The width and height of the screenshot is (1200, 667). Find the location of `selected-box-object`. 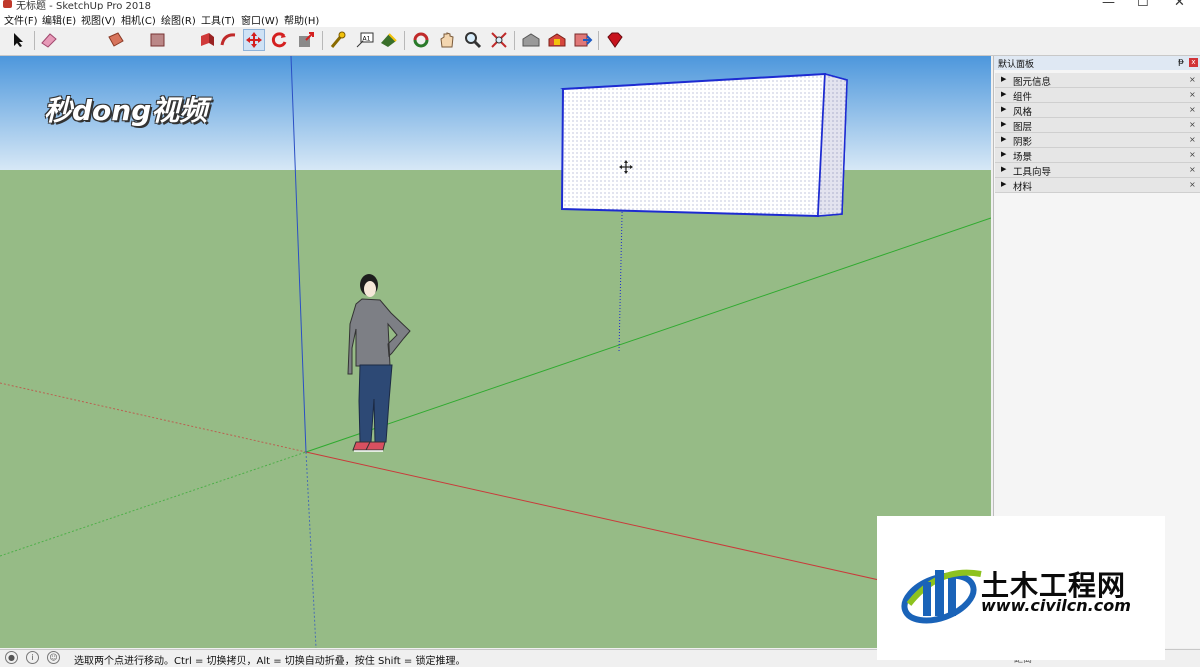

selected-box-object is located at coordinates (704, 145).